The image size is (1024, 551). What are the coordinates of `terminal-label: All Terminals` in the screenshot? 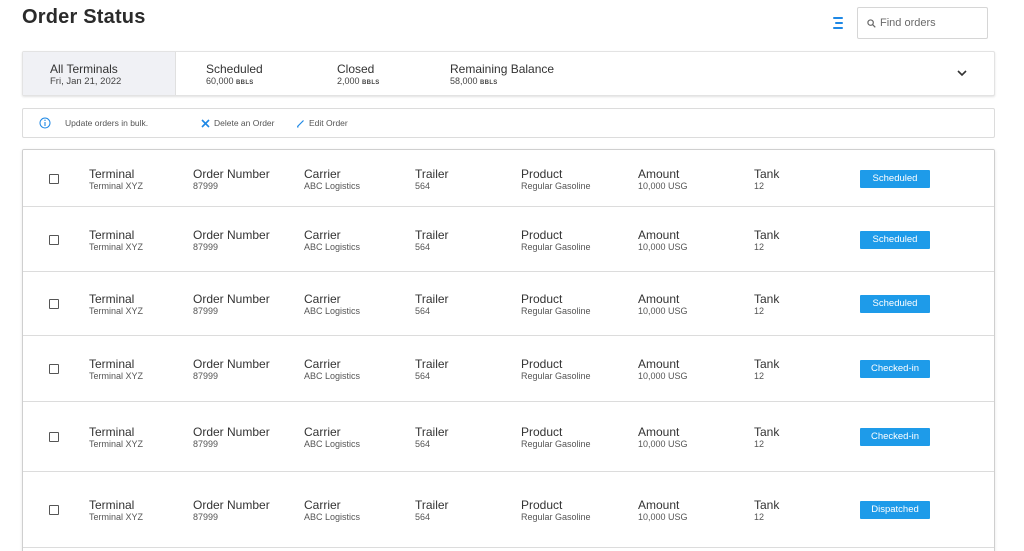 It's located at (84, 69).